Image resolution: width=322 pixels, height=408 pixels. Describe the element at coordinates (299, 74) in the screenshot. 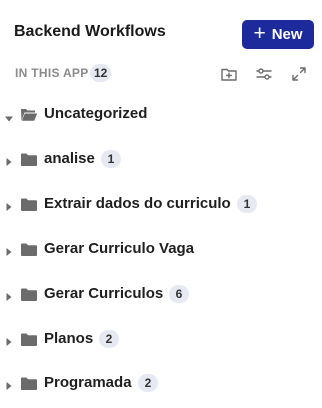

I see `expand-icon` at that location.